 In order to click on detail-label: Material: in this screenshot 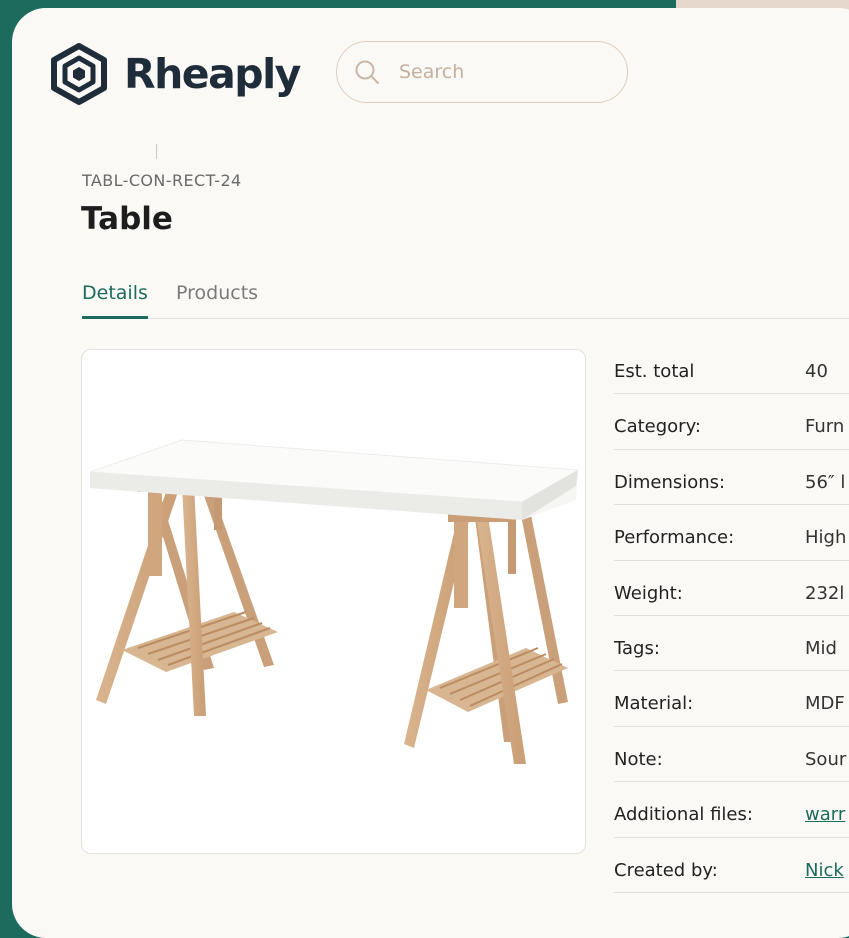, I will do `click(654, 704)`.